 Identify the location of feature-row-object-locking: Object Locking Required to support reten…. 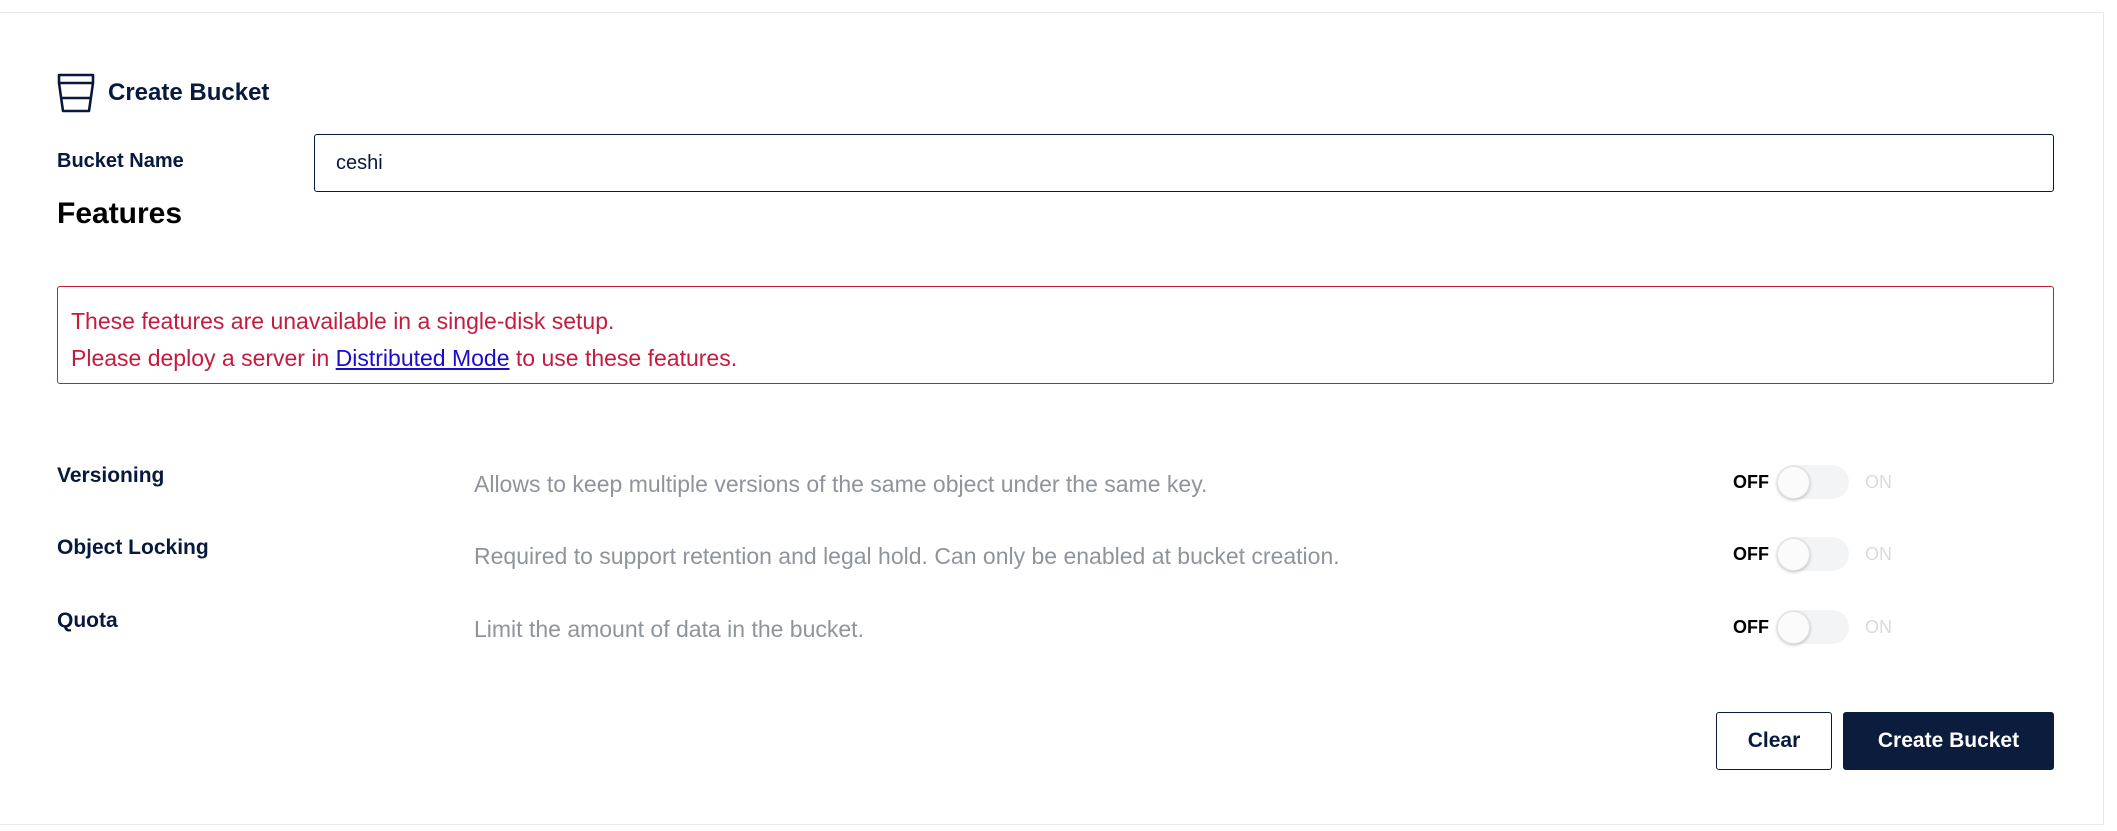
(1007, 561).